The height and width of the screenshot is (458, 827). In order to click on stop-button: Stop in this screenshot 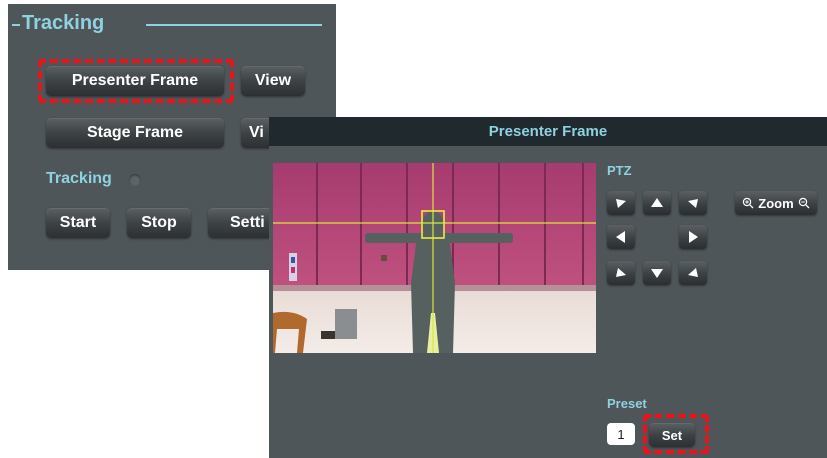, I will do `click(159, 223)`.